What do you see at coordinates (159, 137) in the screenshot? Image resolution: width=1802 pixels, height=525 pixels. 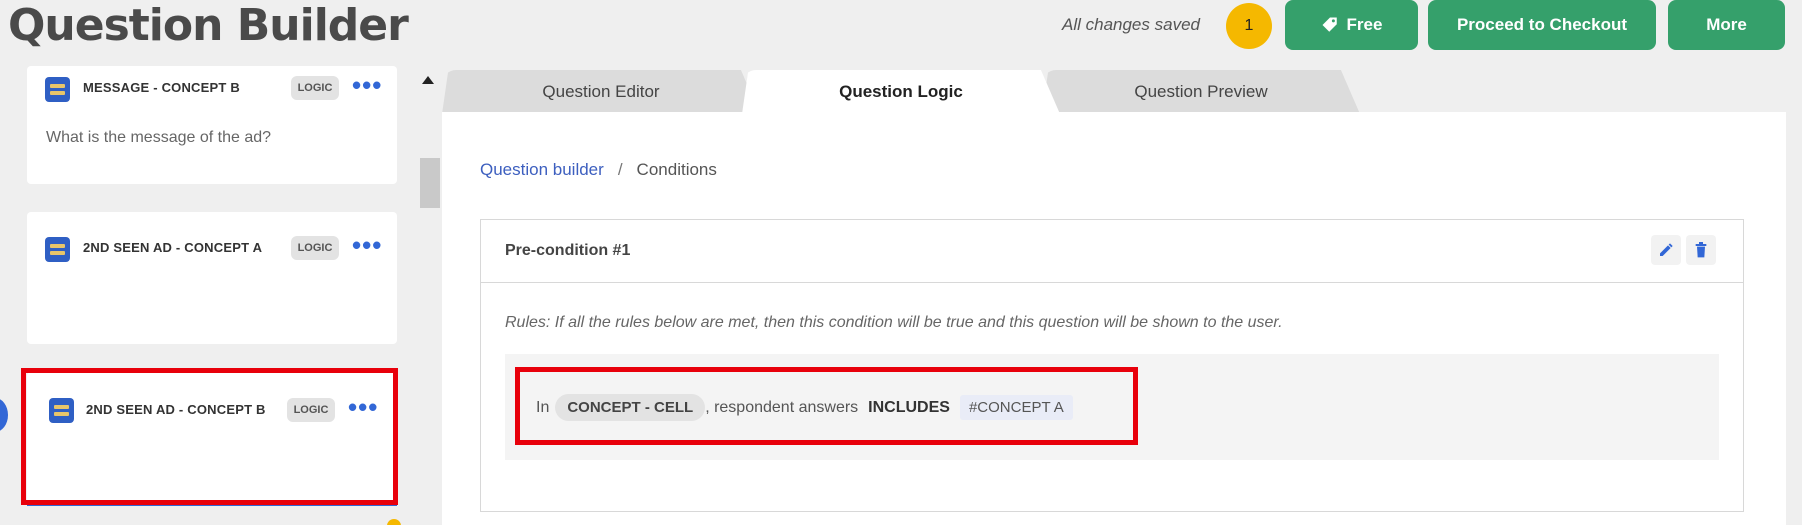 I see `question-card-text: What is the message of the ad?` at bounding box center [159, 137].